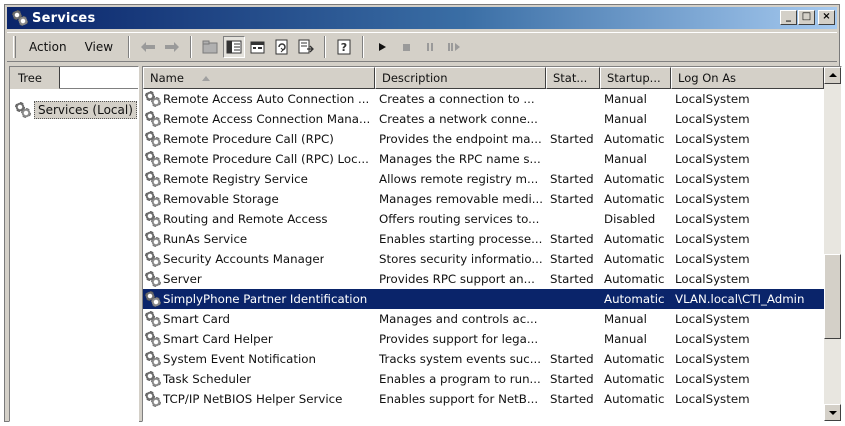  What do you see at coordinates (239, 359) in the screenshot?
I see `service-name: System Event Notification` at bounding box center [239, 359].